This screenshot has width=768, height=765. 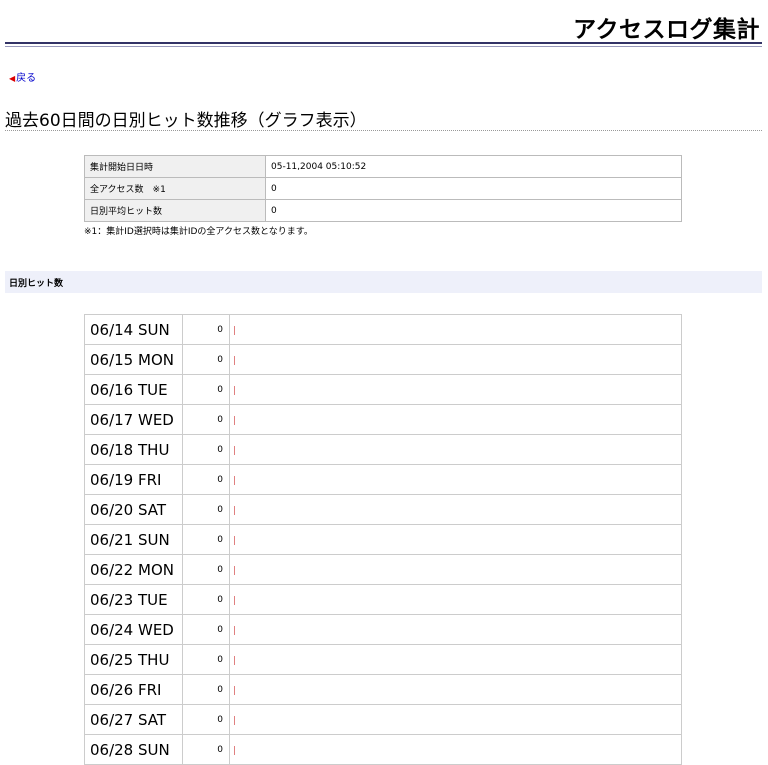 I want to click on daily-date: 06/14 SUN, so click(x=133, y=329).